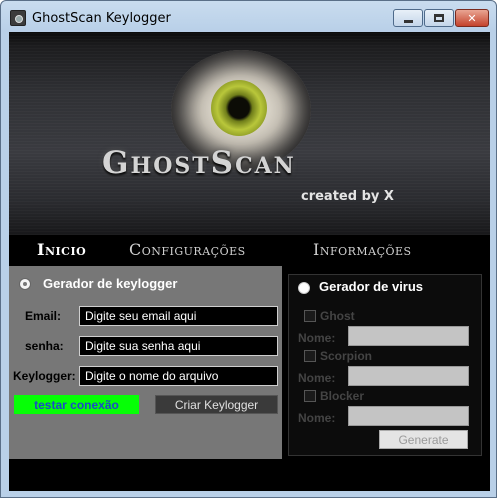 This screenshot has width=497, height=498. I want to click on email-field: Digite seu email aqui, so click(178, 316).